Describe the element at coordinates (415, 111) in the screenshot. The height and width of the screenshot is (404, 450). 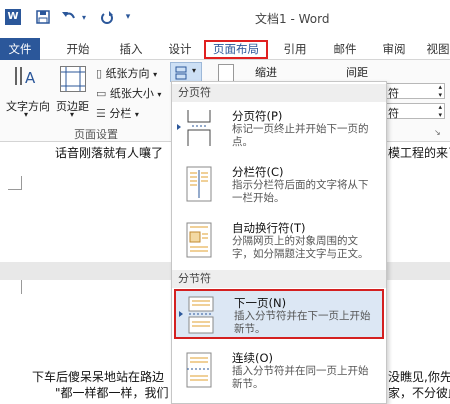
I see `spacing-after-input: 符 ▴ ▾` at that location.